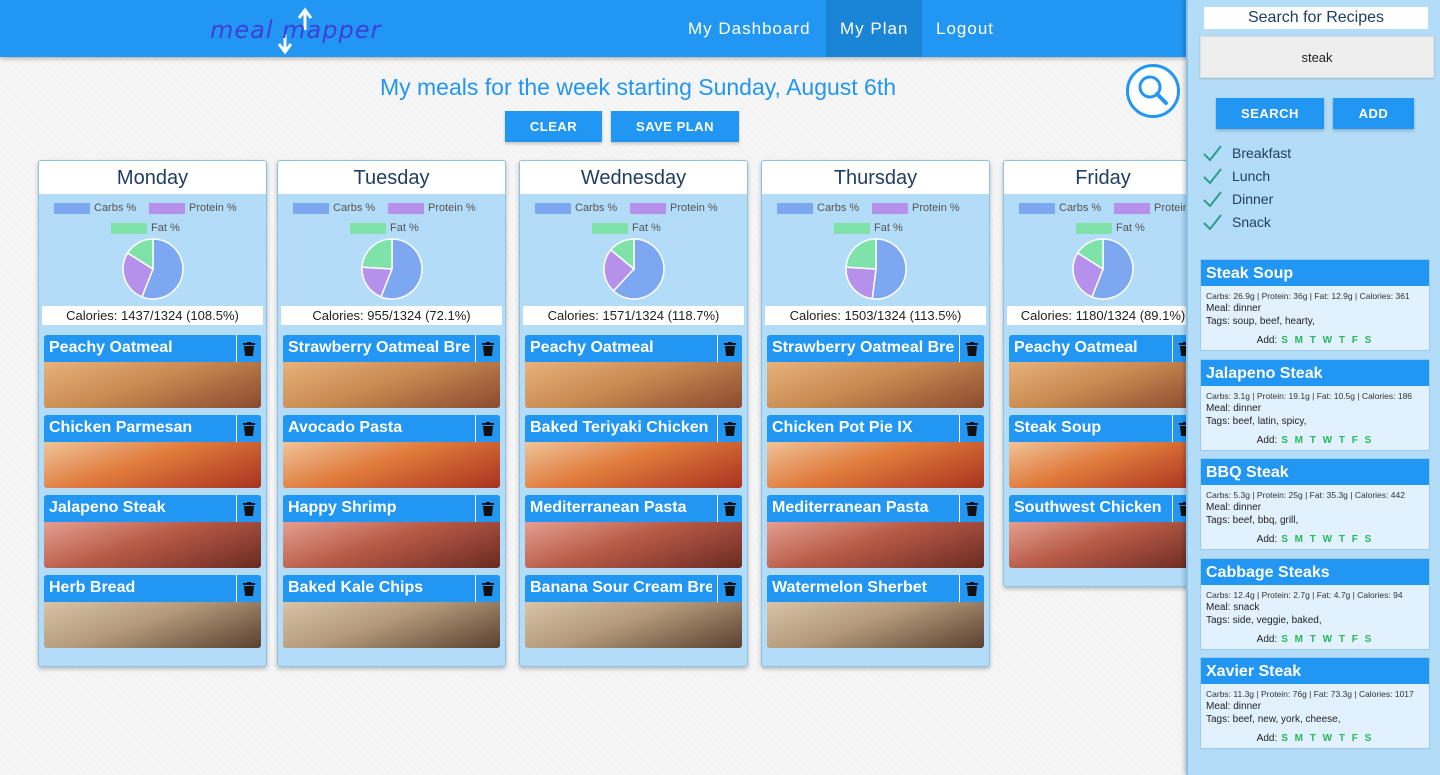  Describe the element at coordinates (432, 208) in the screenshot. I see `legend-protein: Protein %` at that location.